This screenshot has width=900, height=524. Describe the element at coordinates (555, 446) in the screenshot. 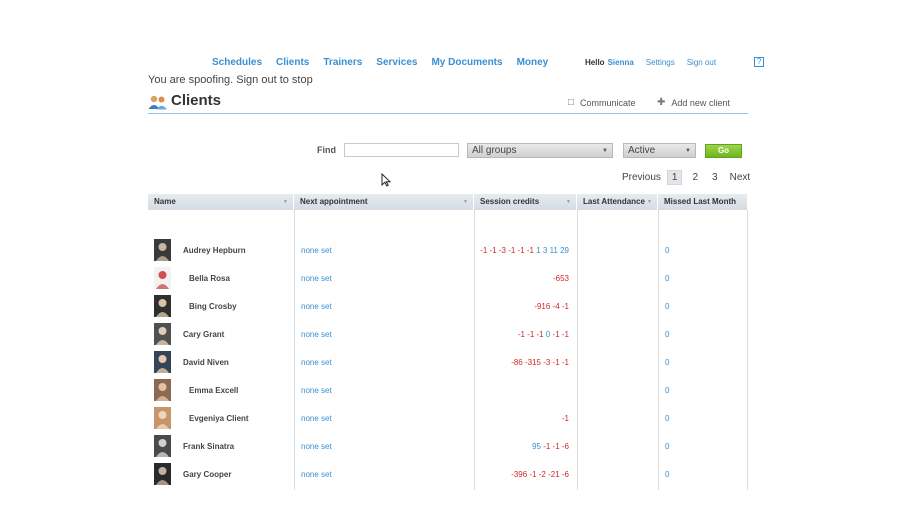

I see `session-credit-value: -1 -1 -6` at that location.